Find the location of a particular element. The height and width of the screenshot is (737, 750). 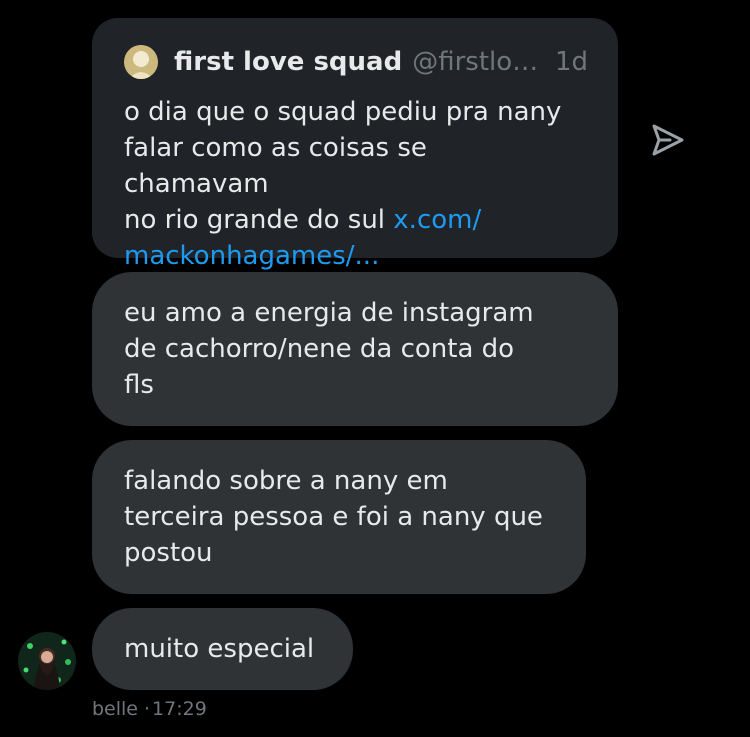

message-text-line: falando sobre a nany em is located at coordinates (286, 481).